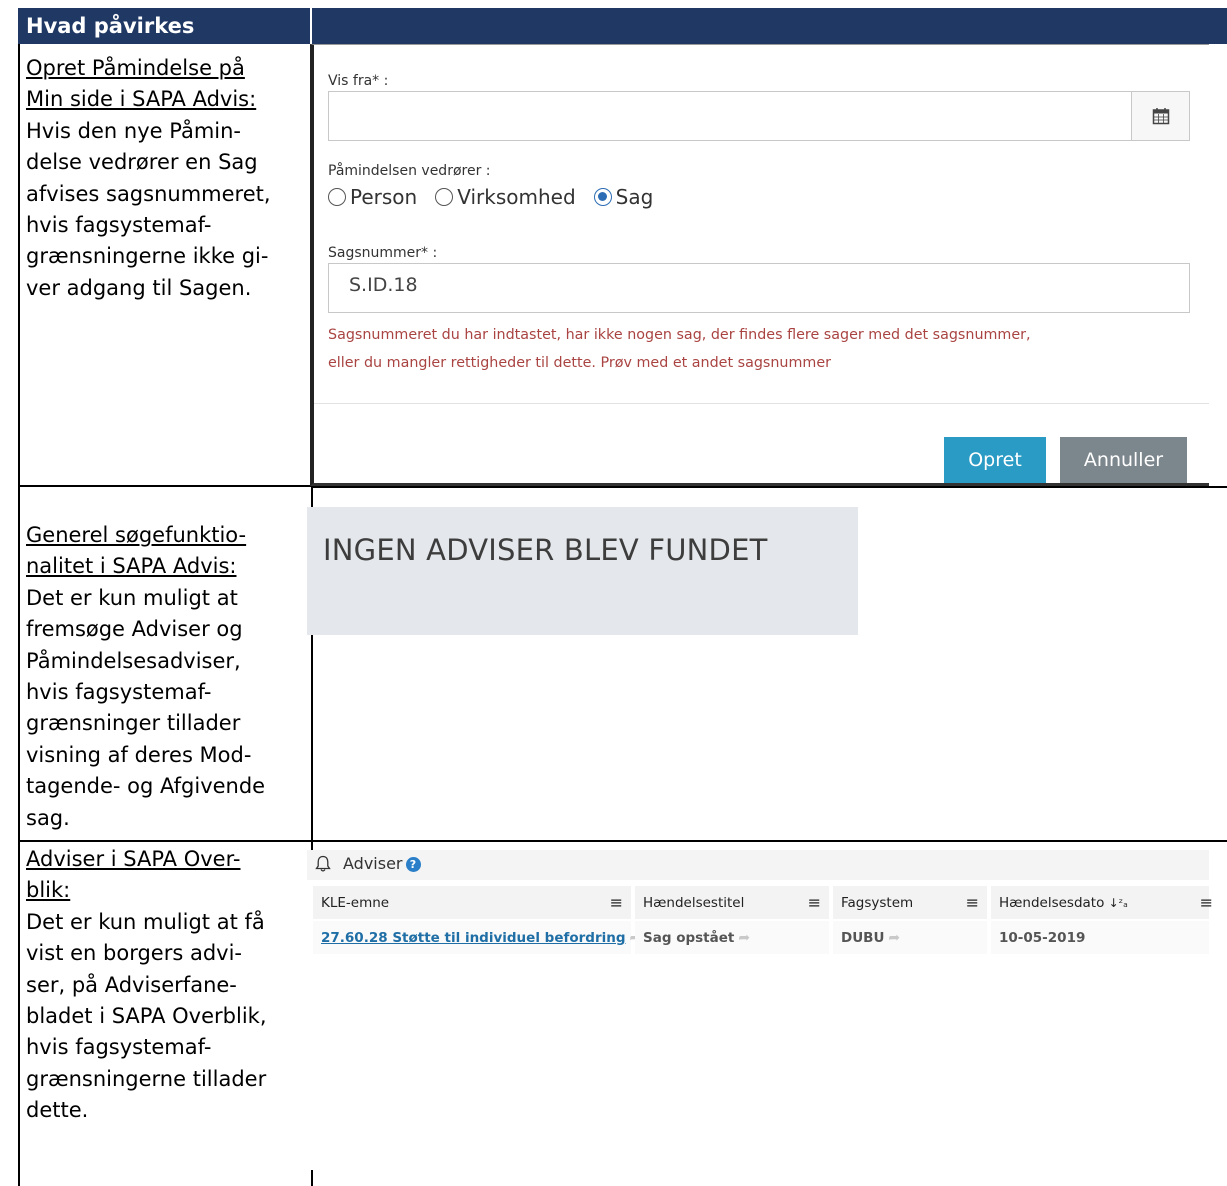  What do you see at coordinates (694, 903) in the screenshot?
I see `column-header-label: Hændelsestitel` at bounding box center [694, 903].